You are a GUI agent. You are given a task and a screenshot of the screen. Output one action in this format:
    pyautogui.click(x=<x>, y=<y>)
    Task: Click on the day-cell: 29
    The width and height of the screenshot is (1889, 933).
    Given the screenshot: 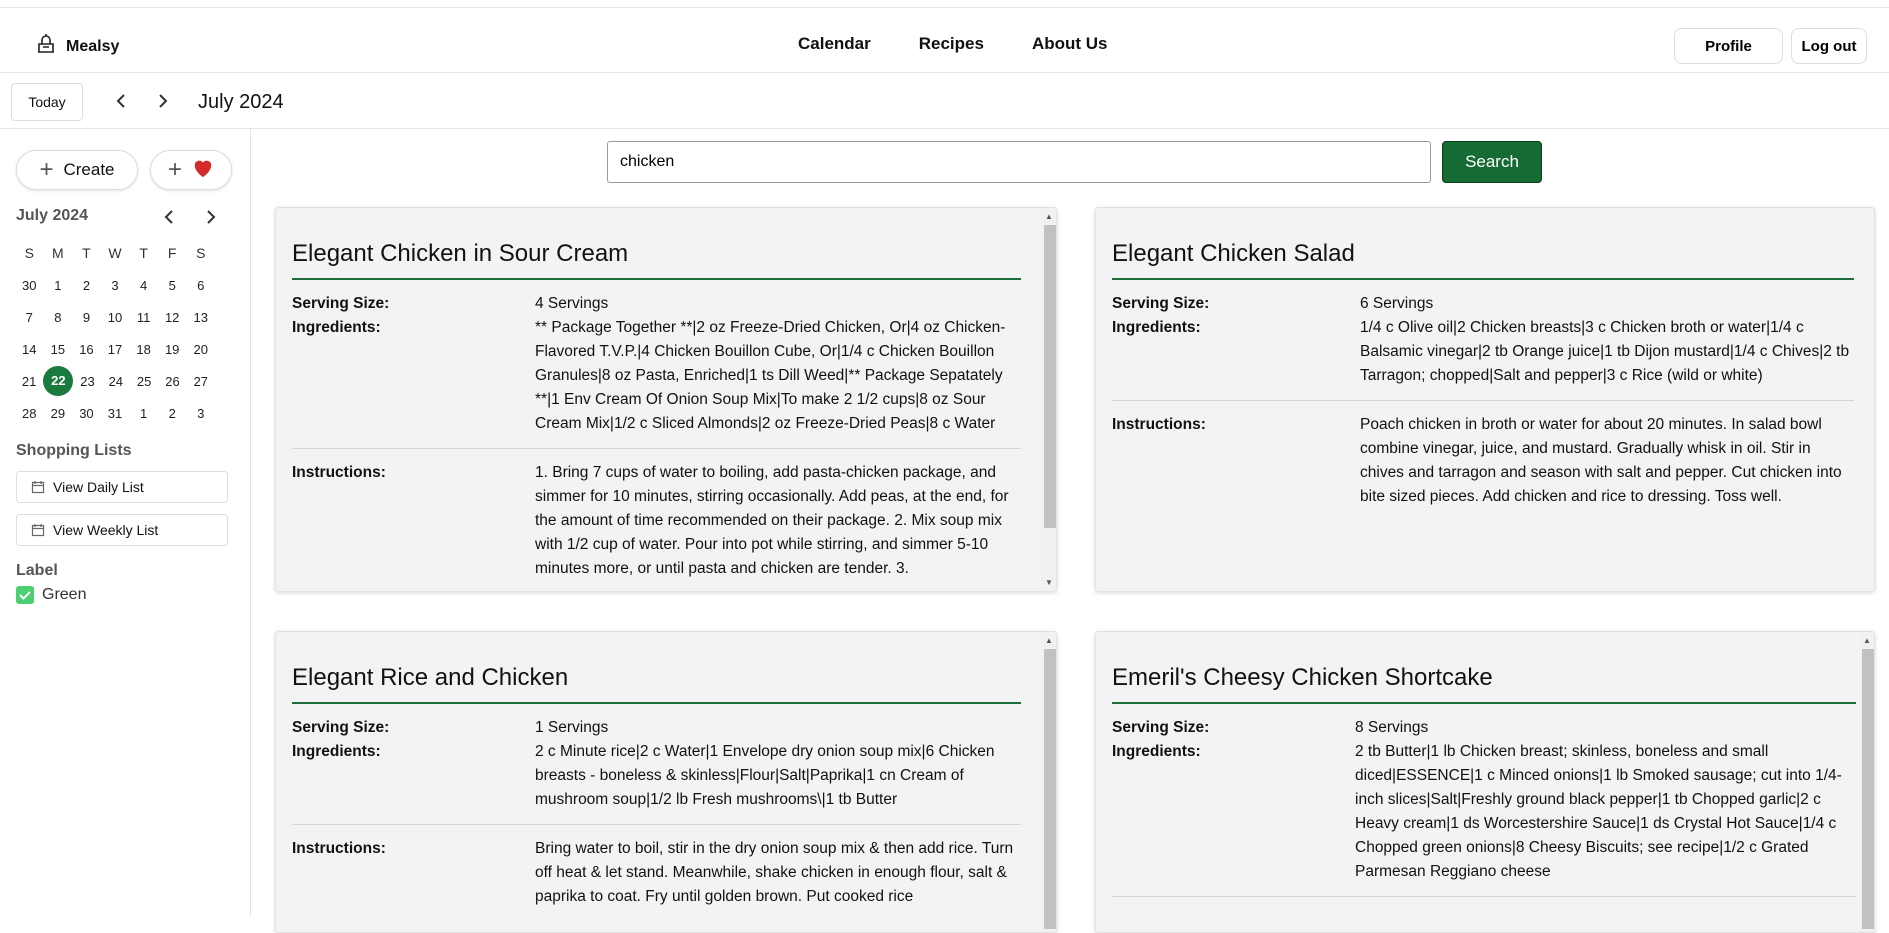 What is the action you would take?
    pyautogui.click(x=58, y=413)
    